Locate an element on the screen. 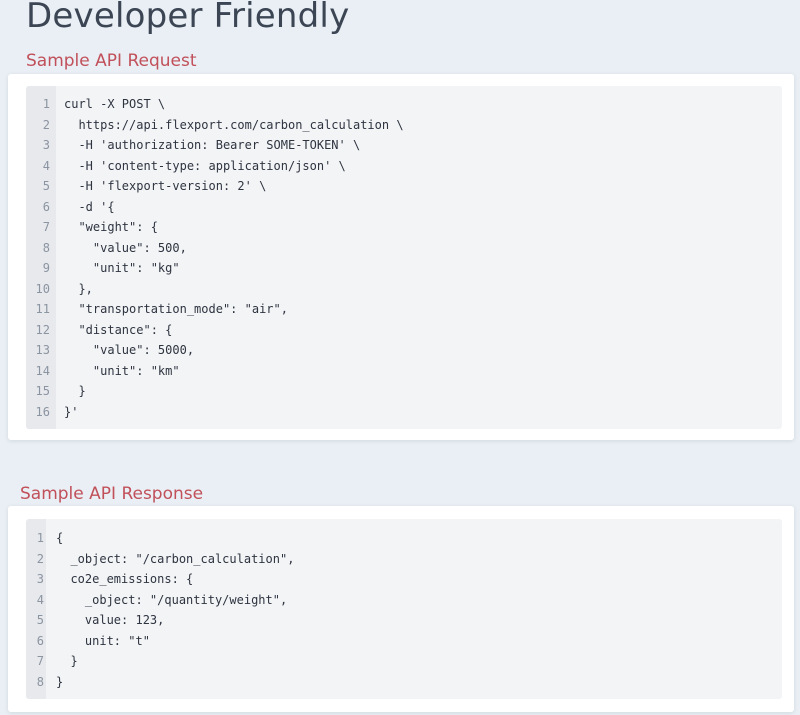 The width and height of the screenshot is (800, 715). line-number: 14 is located at coordinates (42, 370).